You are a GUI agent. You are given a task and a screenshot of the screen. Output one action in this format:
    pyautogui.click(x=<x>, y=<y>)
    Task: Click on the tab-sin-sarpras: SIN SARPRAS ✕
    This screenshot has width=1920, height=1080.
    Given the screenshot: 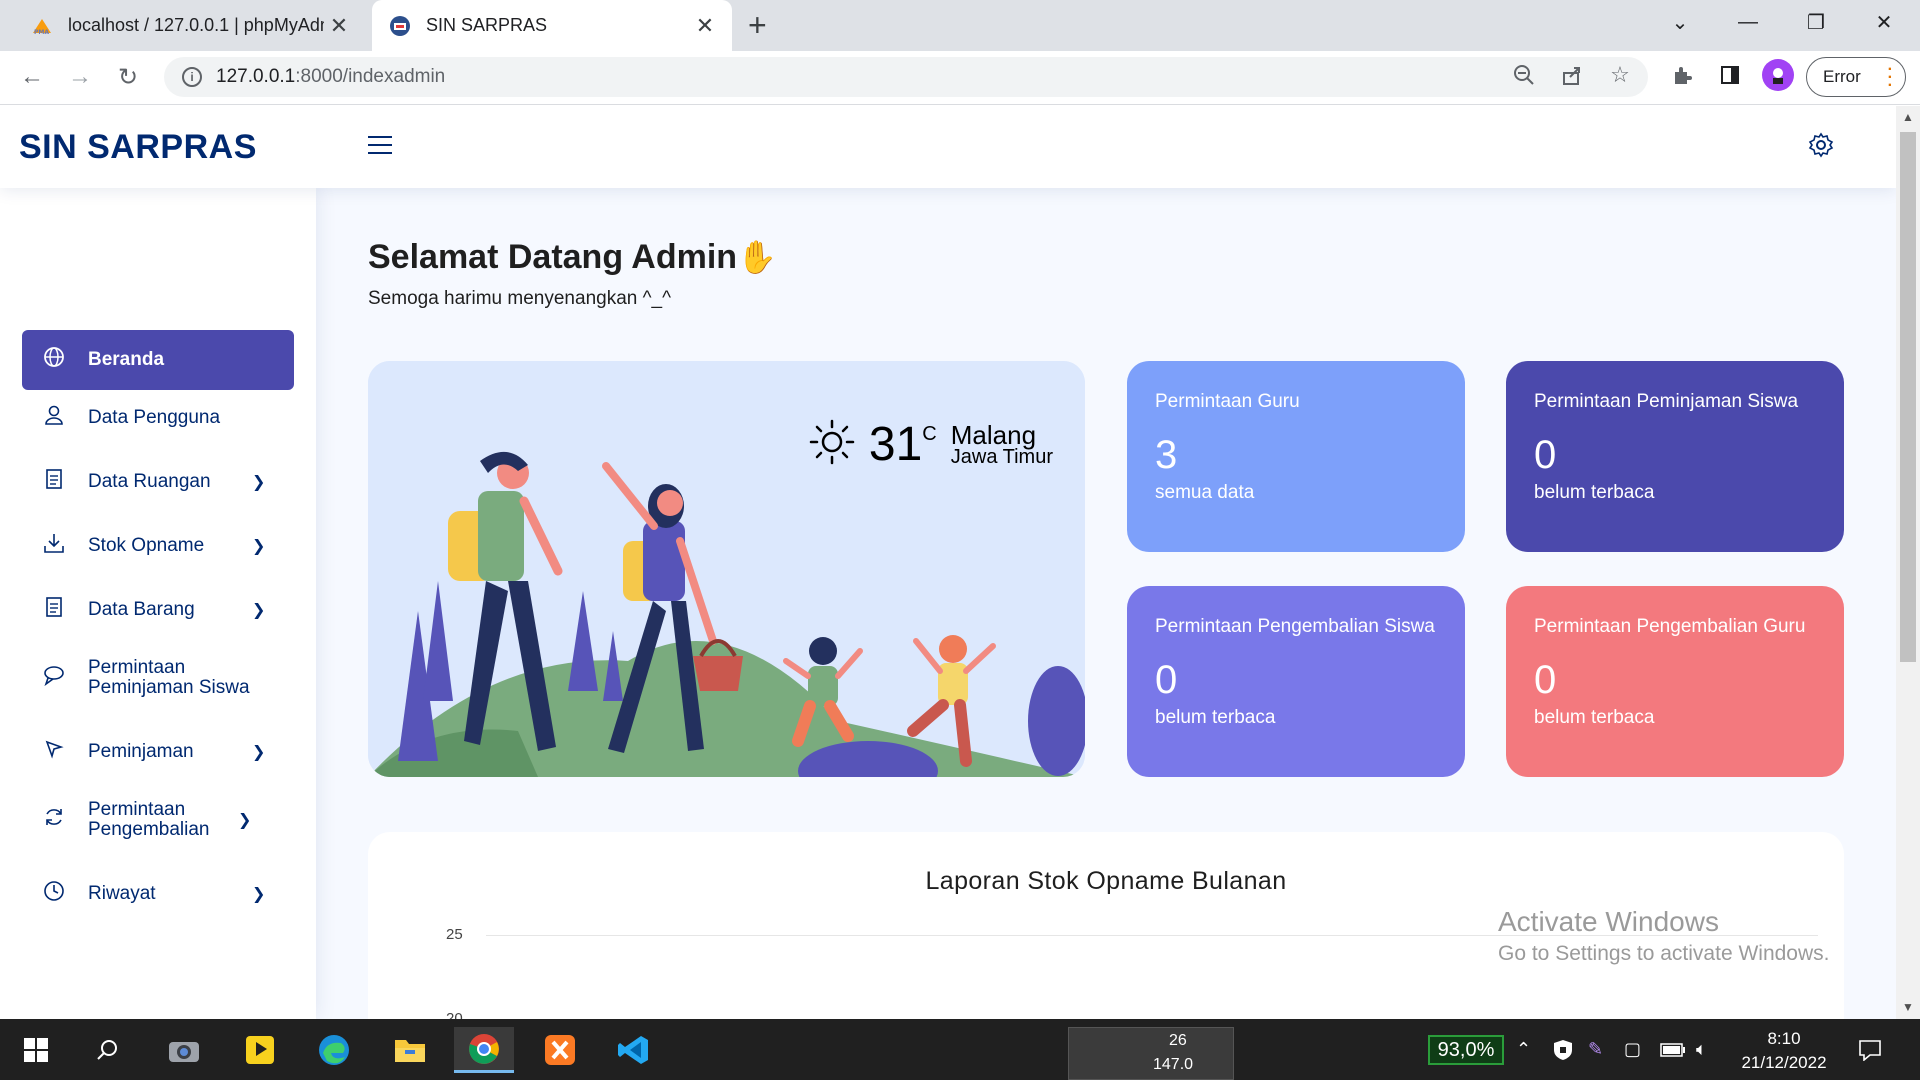 What is the action you would take?
    pyautogui.click(x=552, y=25)
    